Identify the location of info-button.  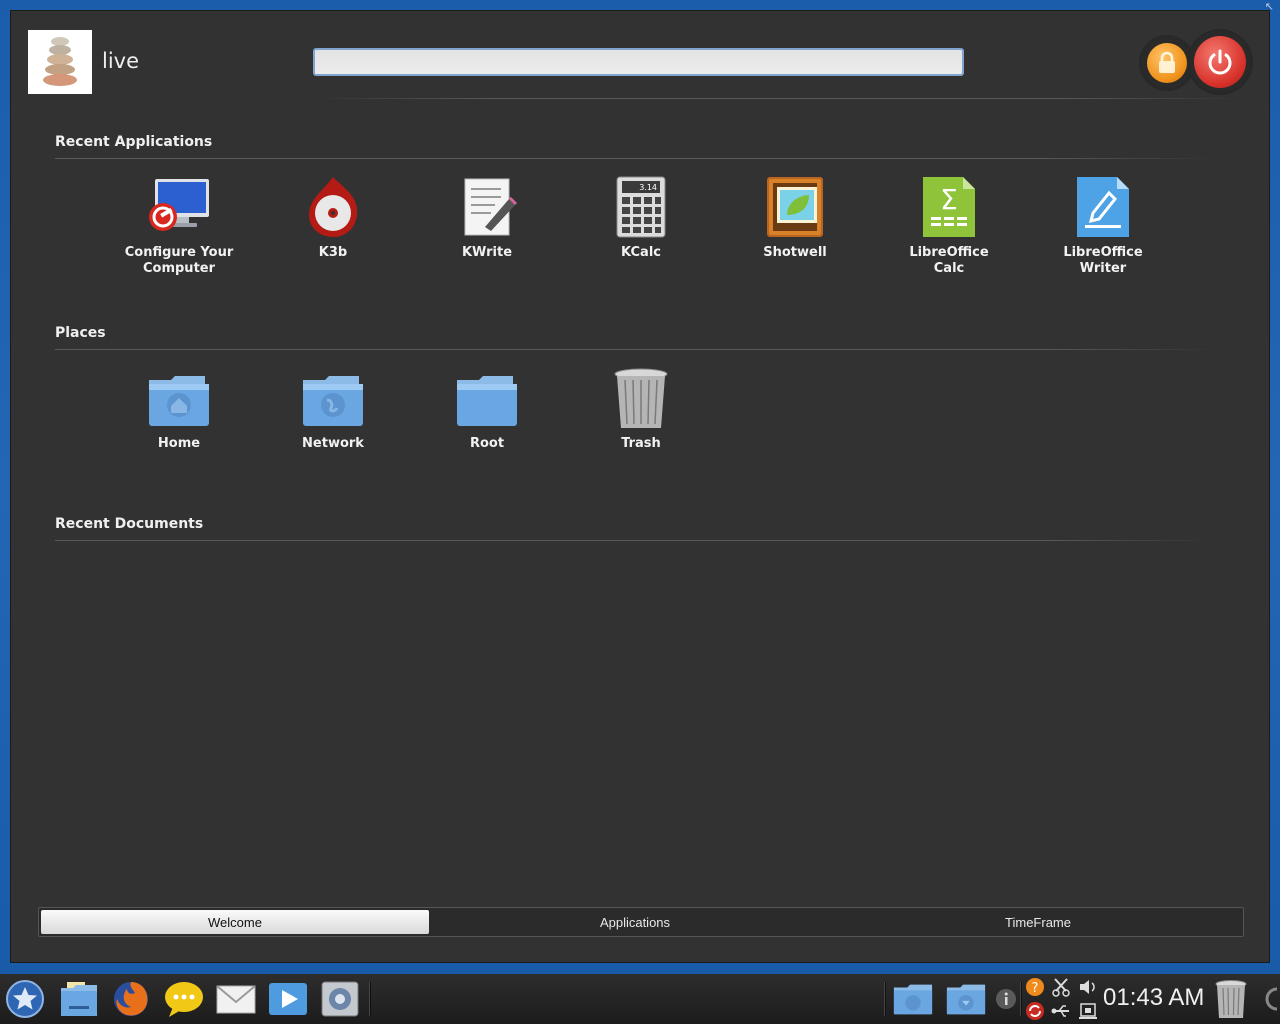
(1006, 999).